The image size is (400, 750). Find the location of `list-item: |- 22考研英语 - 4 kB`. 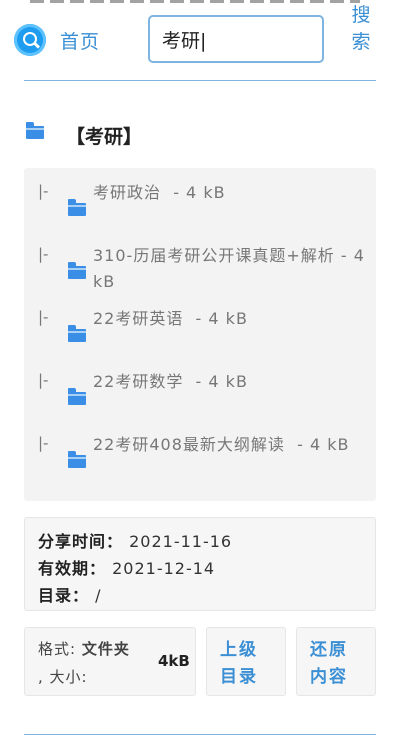

list-item: |- 22考研英语 - 4 kB is located at coordinates (200, 324).